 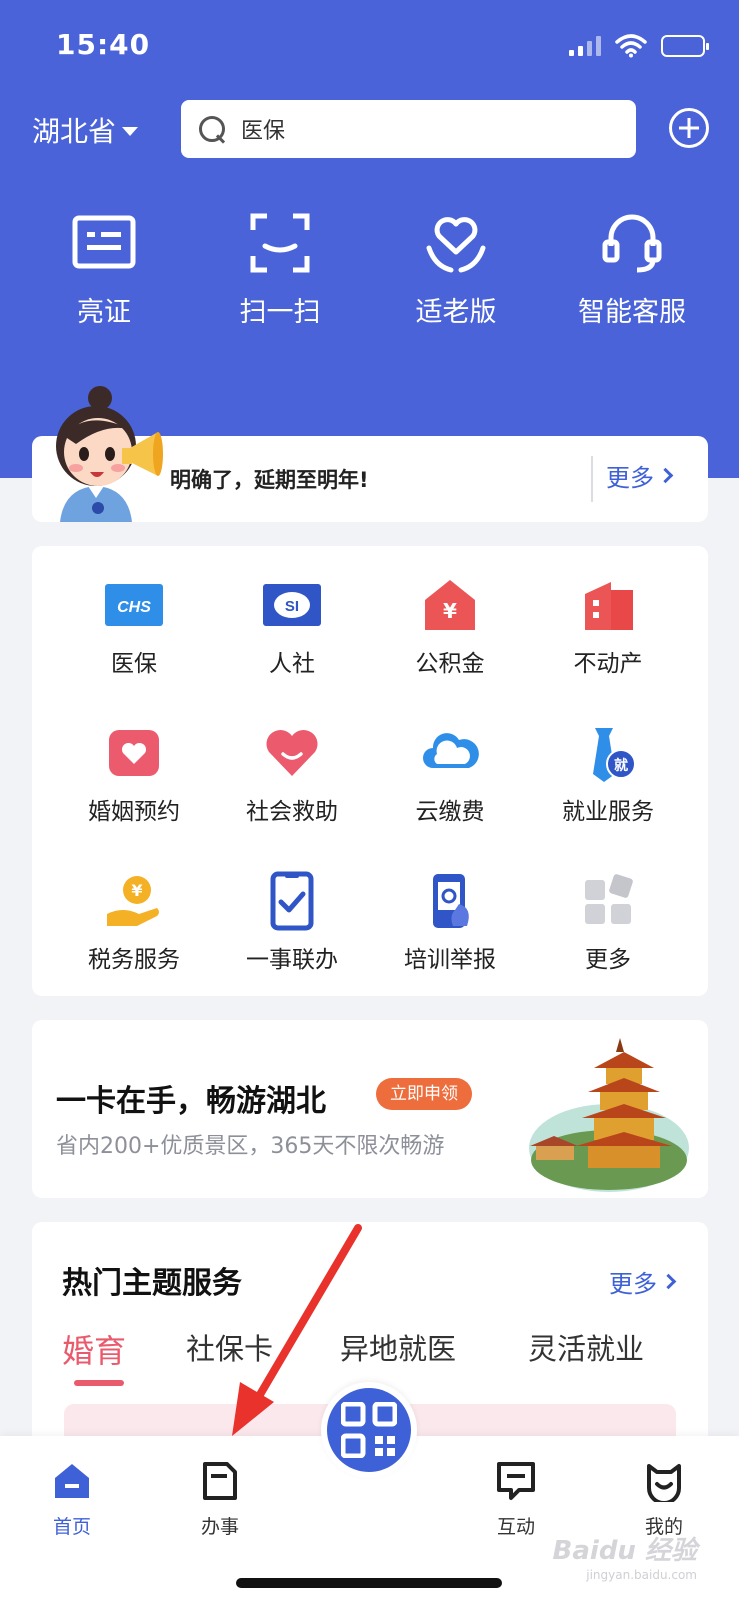 I want to click on tab-interact: 互动, so click(x=516, y=1499).